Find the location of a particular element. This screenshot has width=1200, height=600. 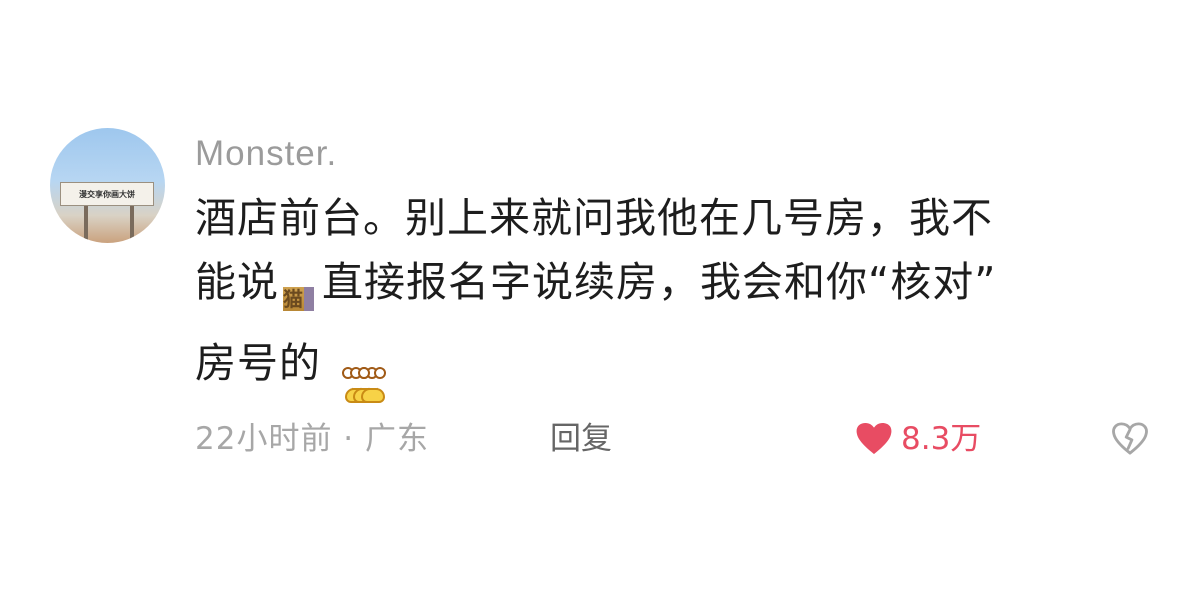

comment-line-2-end: 直接报名字说续房，我会和你“核对” is located at coordinates (659, 282).